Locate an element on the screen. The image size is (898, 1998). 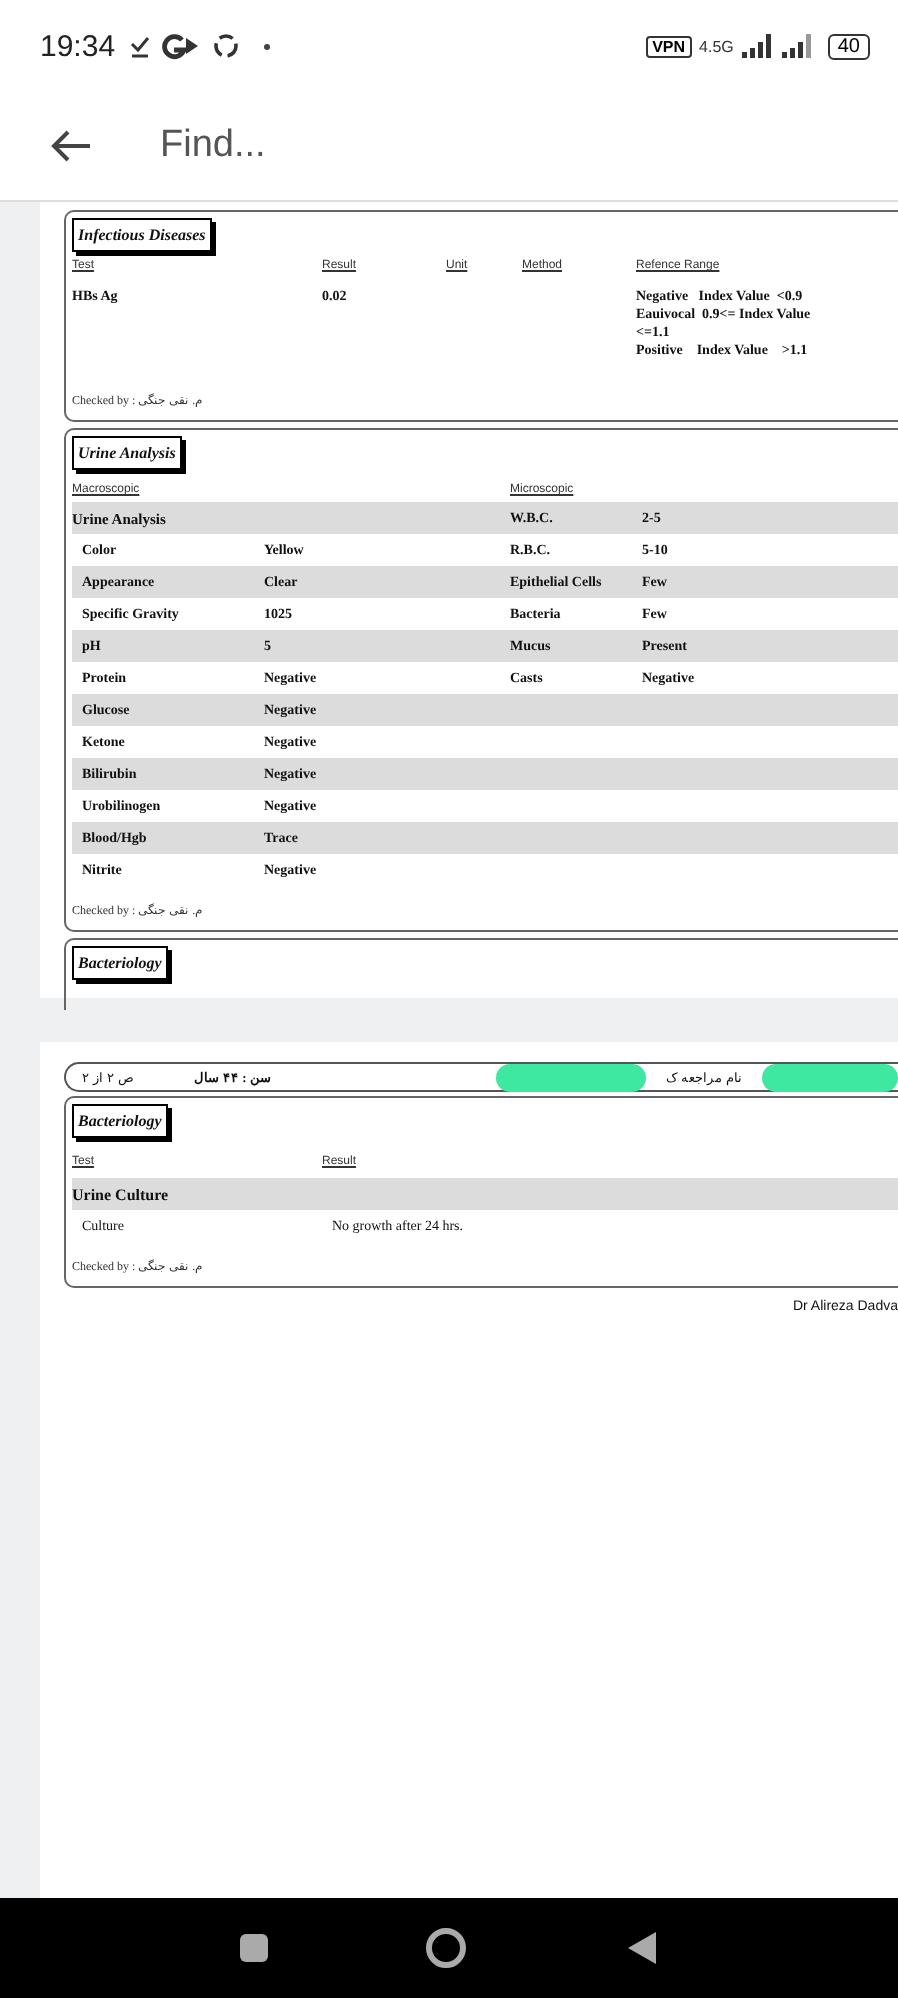
sync-icon is located at coordinates (225, 46).